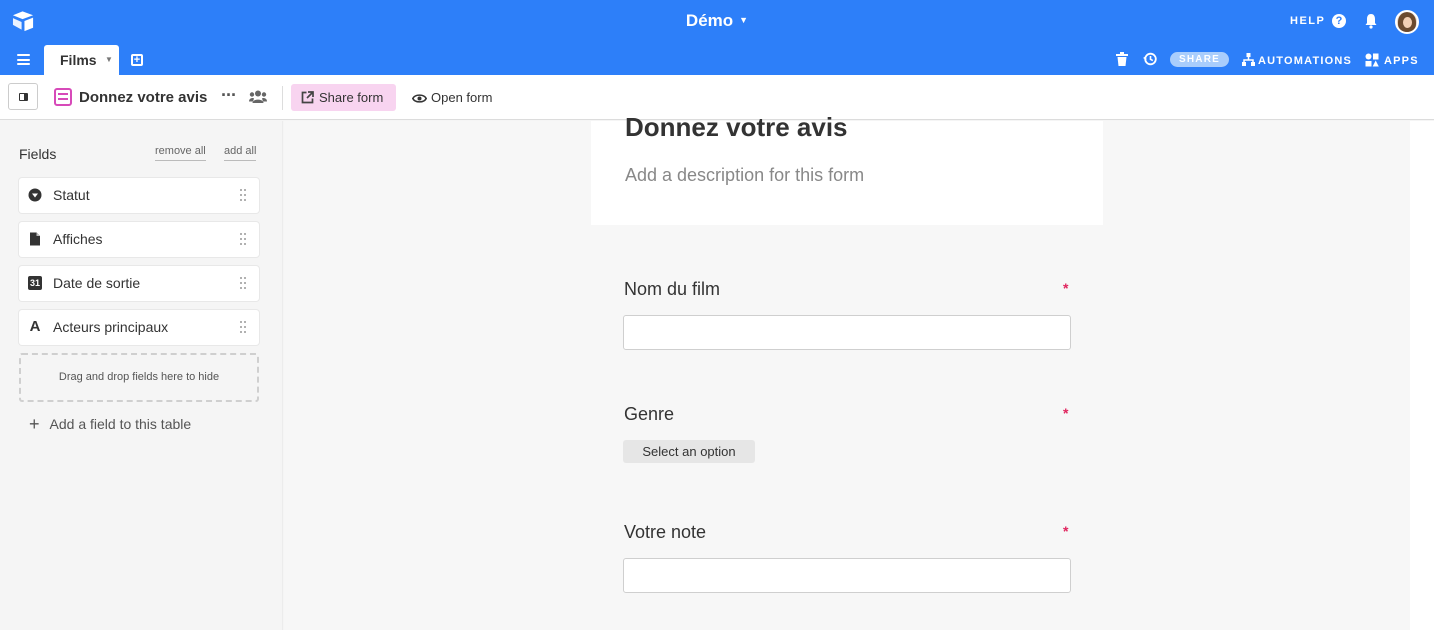 This screenshot has width=1434, height=630. Describe the element at coordinates (307, 97) in the screenshot. I see `share-external-icon` at that location.